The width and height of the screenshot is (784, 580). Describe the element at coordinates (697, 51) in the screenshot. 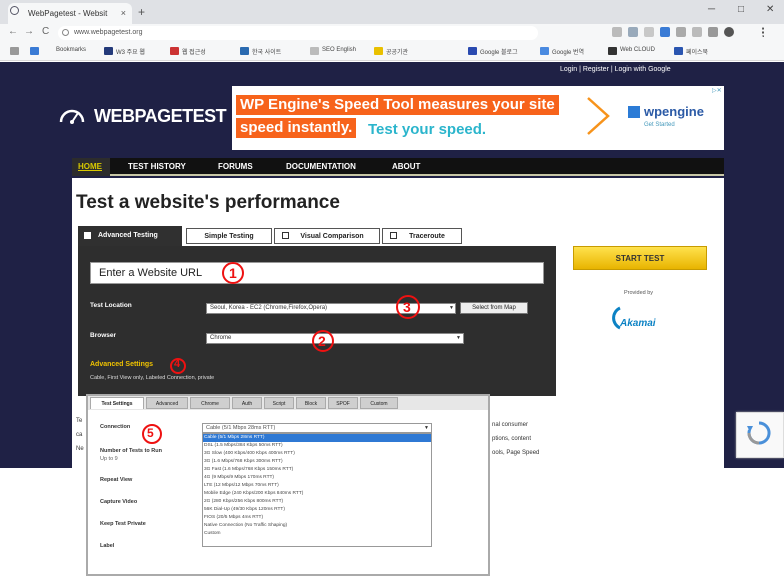

I see `bookmark-item: 페이스북` at that location.